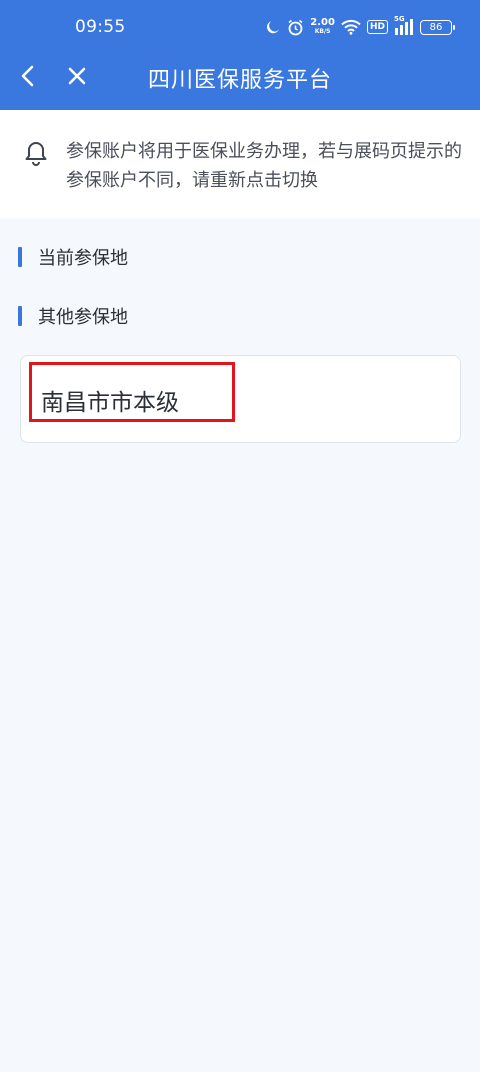 This screenshot has height=1072, width=480. Describe the element at coordinates (100, 27) in the screenshot. I see `status-time: 09:55` at that location.